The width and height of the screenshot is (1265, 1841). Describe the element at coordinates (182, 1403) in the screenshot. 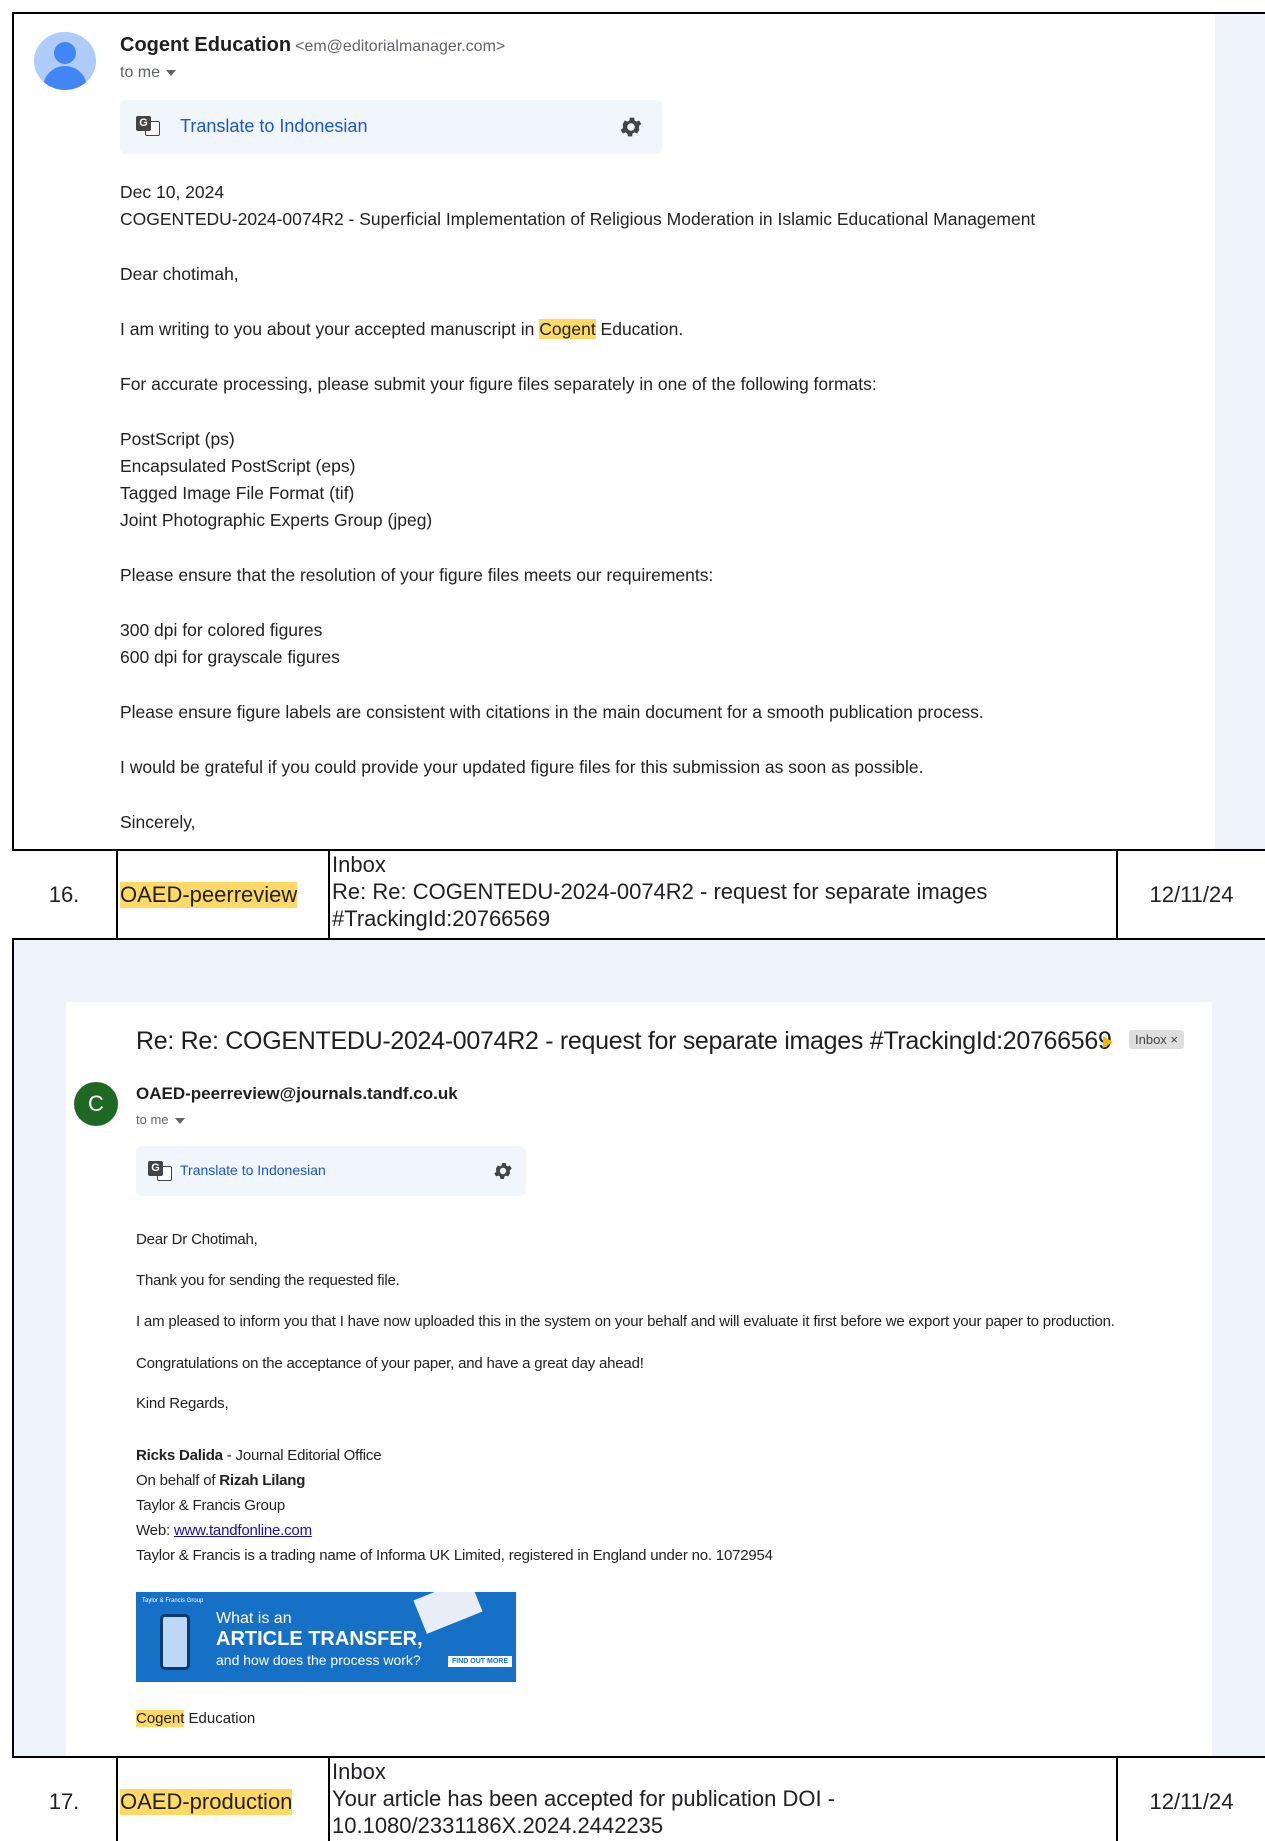

I see `regards: Kind Regards,` at that location.